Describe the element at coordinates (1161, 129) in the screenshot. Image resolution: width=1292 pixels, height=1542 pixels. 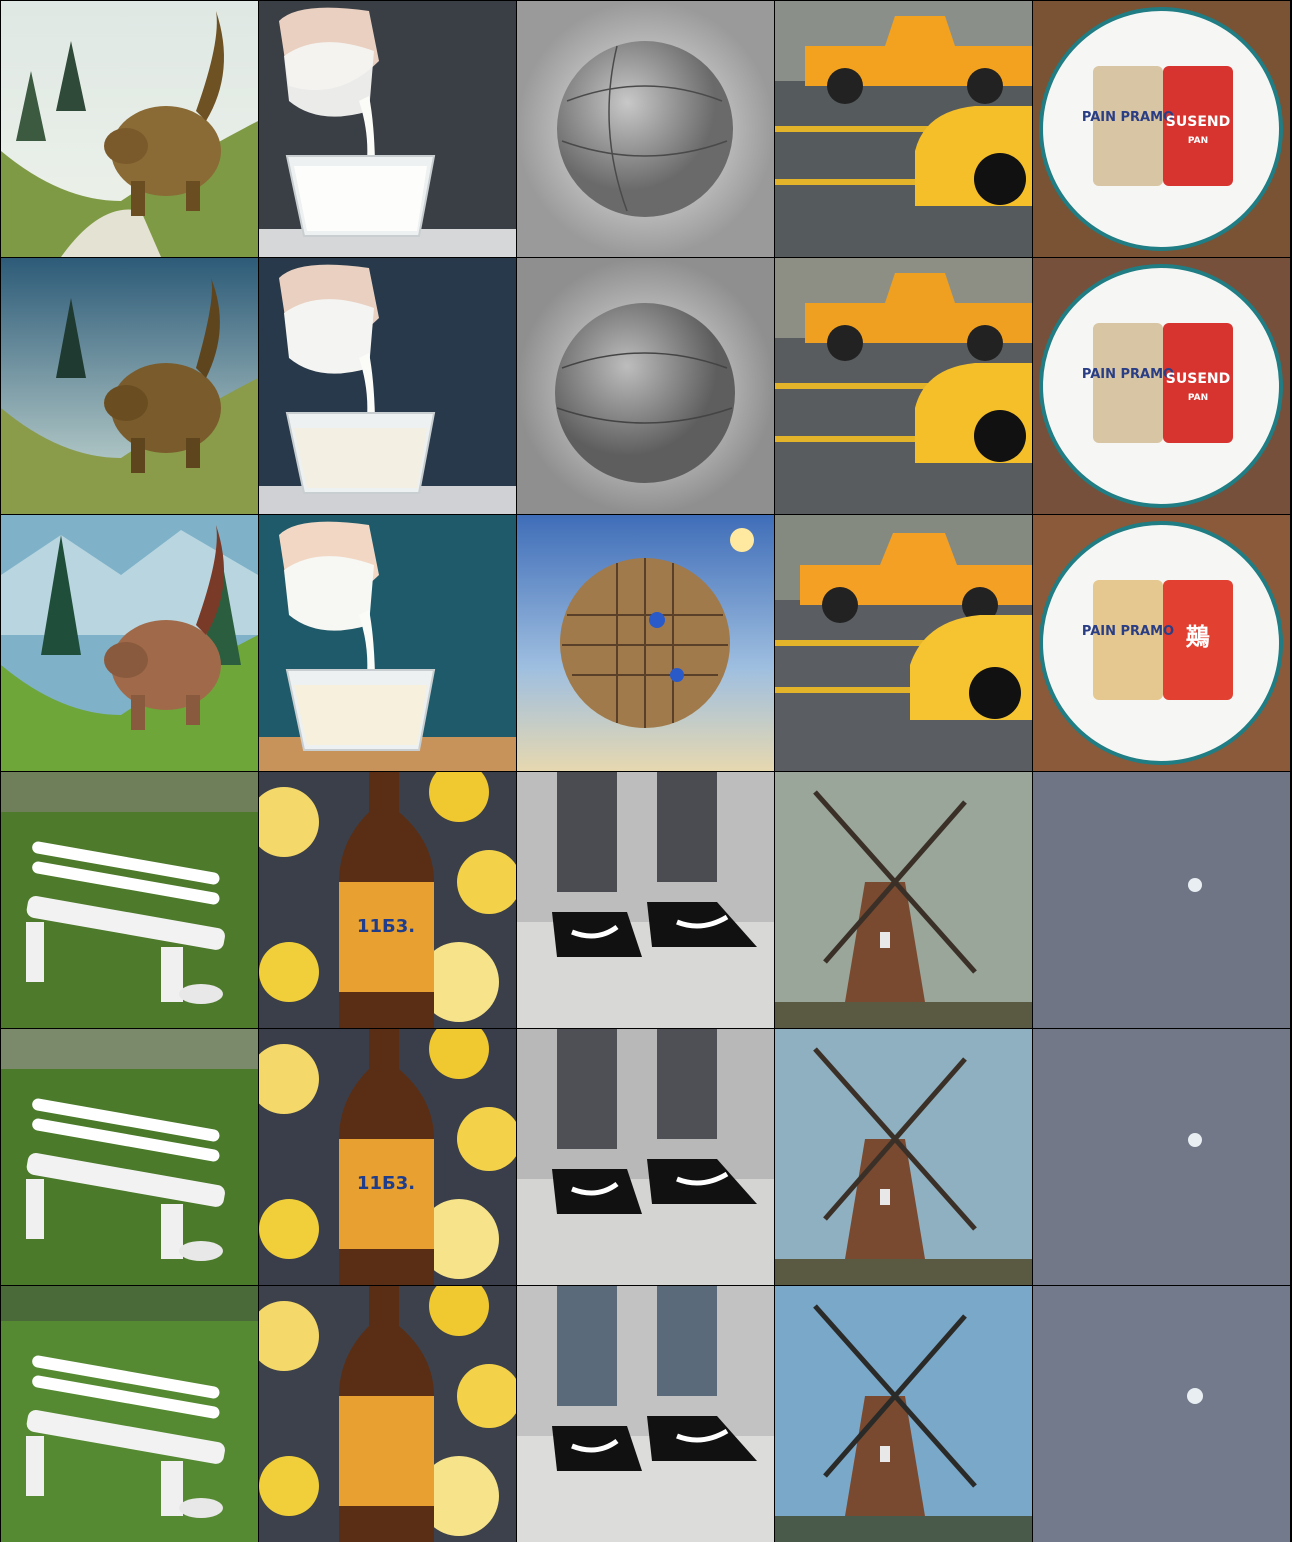
I see `cans-plate-image-1: PAIN PRAMO SUSEND PAN` at that location.